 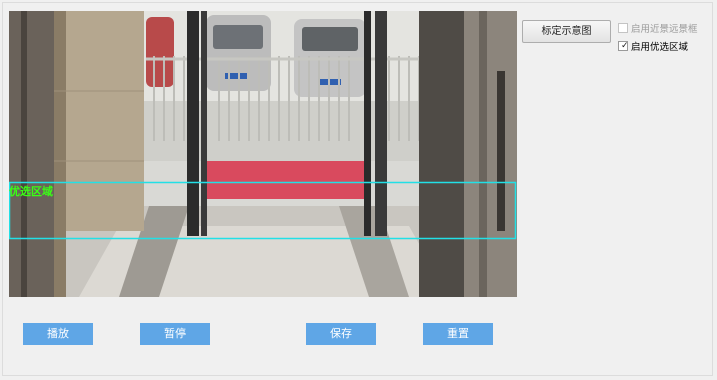 What do you see at coordinates (341, 334) in the screenshot?
I see `save-button: 保存` at bounding box center [341, 334].